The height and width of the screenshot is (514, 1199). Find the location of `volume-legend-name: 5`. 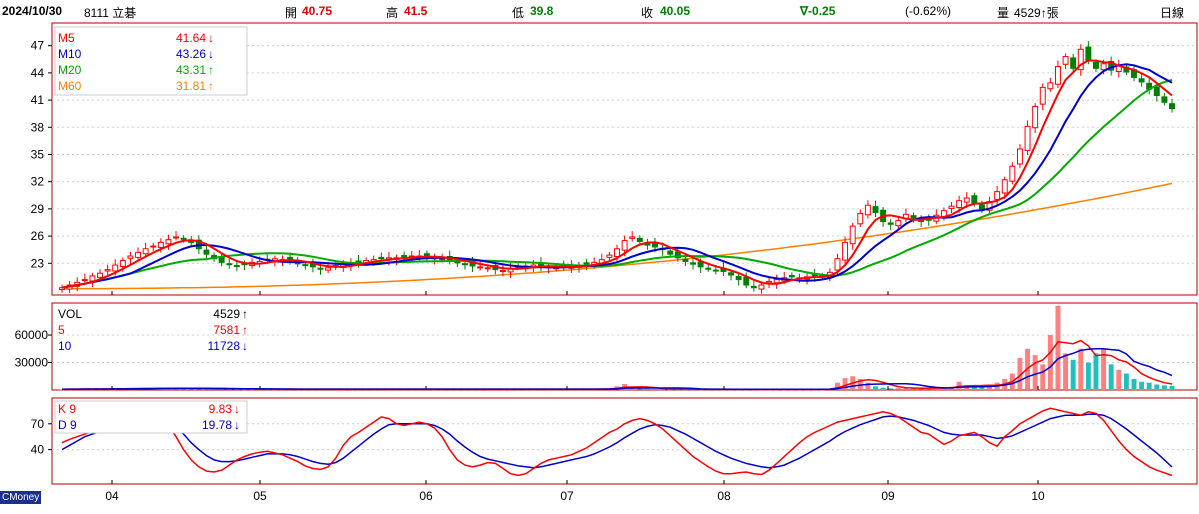

volume-legend-name: 5 is located at coordinates (61, 330).